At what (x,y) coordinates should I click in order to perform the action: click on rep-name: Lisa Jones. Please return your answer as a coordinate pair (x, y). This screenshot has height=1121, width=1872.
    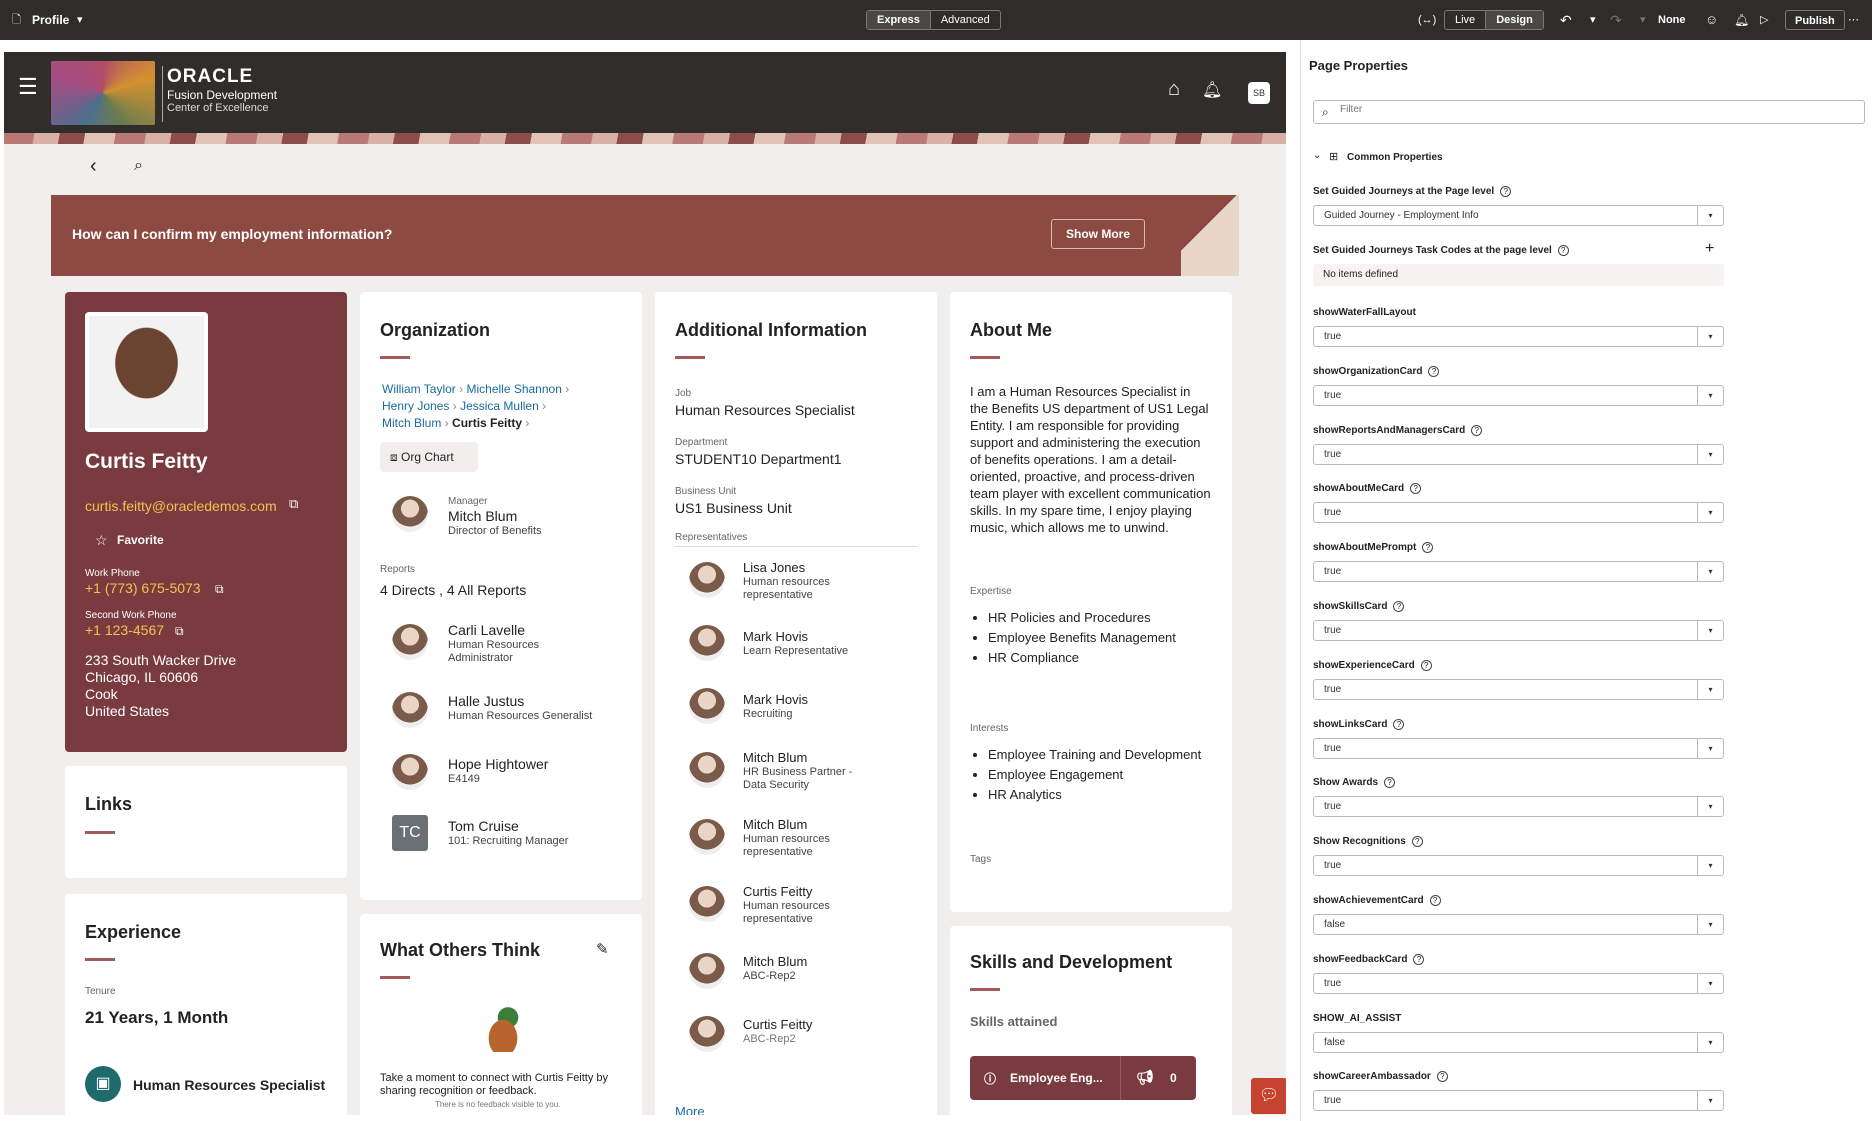
    Looking at the image, I should click on (774, 567).